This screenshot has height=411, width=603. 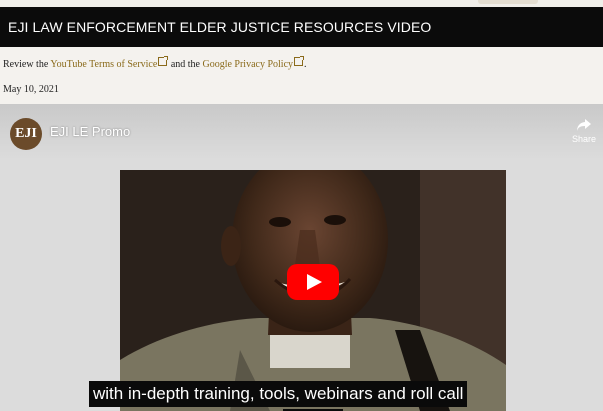 What do you see at coordinates (584, 125) in the screenshot?
I see `share-arrow-icon` at bounding box center [584, 125].